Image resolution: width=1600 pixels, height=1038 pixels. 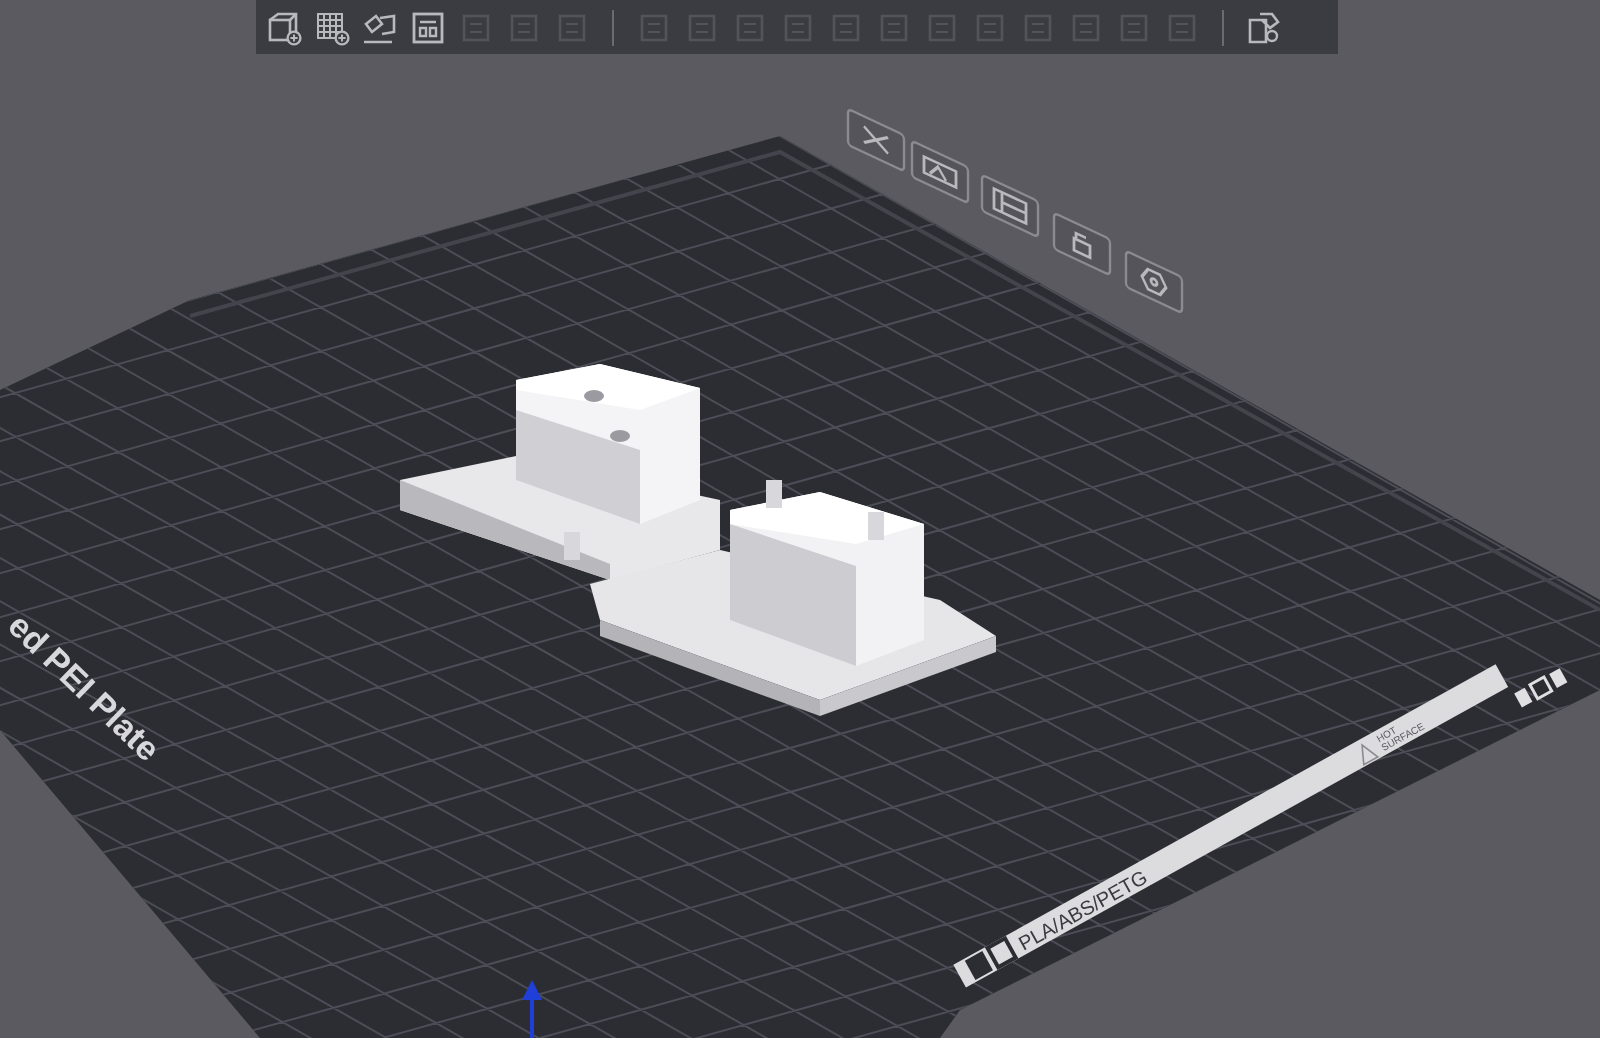 I want to click on add-grid-icon, so click(x=332, y=27).